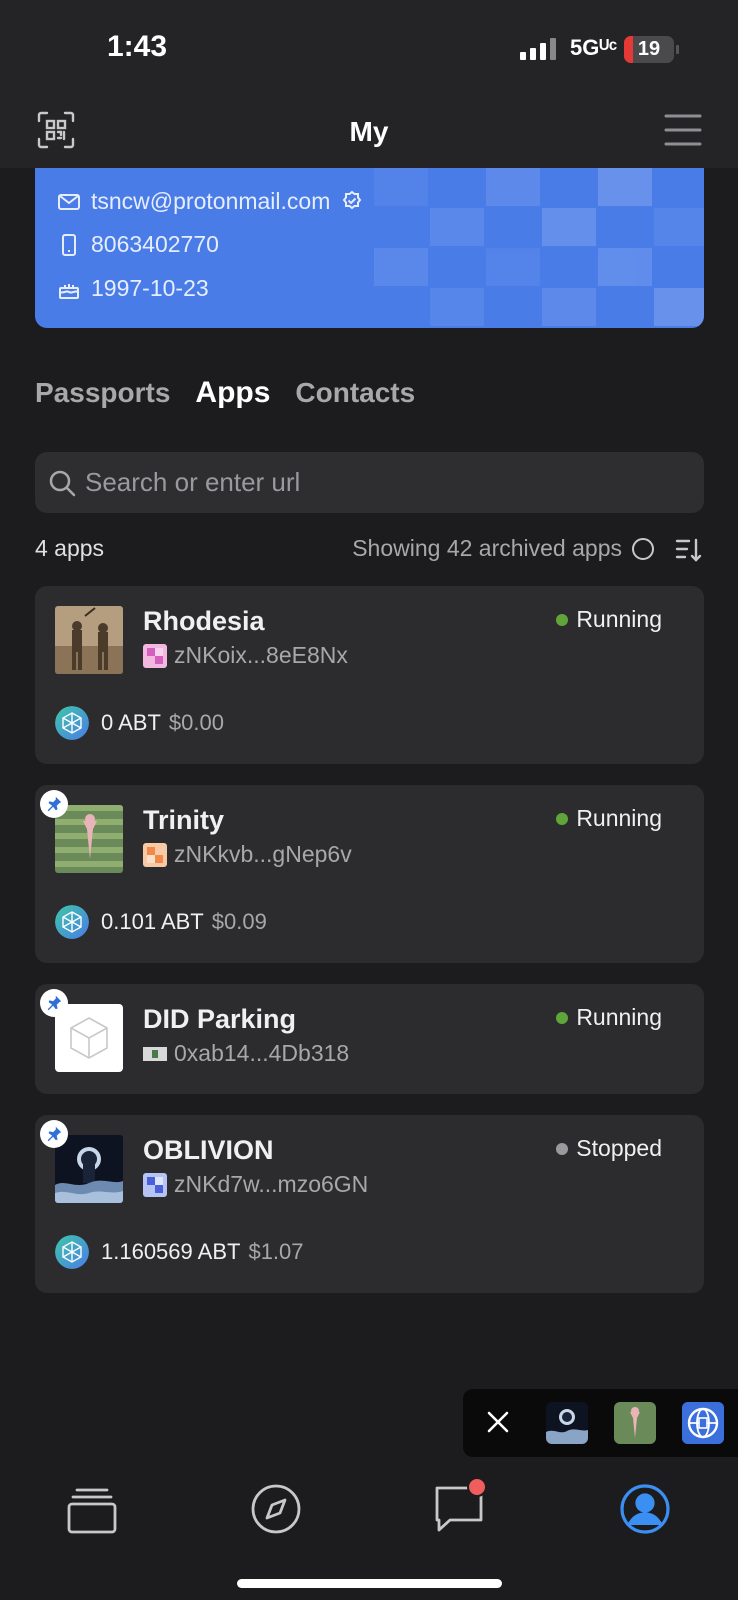 Image resolution: width=738 pixels, height=1600 pixels. Describe the element at coordinates (689, 550) in the screenshot. I see `sort-icon` at that location.